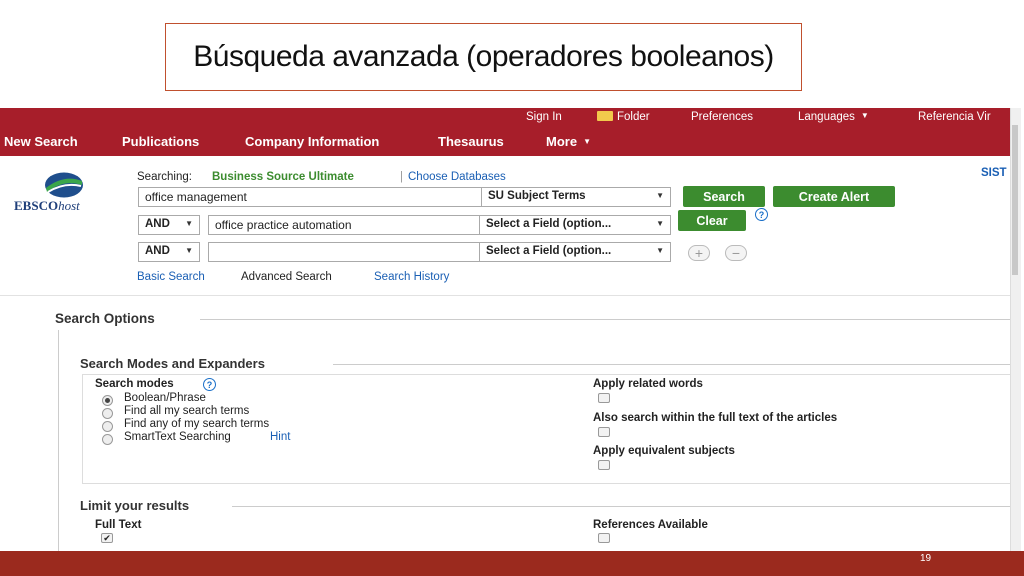 The image size is (1024, 576). Describe the element at coordinates (544, 117) in the screenshot. I see `sign-in-link: Sign In` at that location.